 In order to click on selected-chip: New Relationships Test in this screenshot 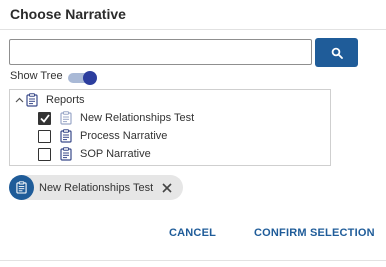, I will do `click(96, 187)`.